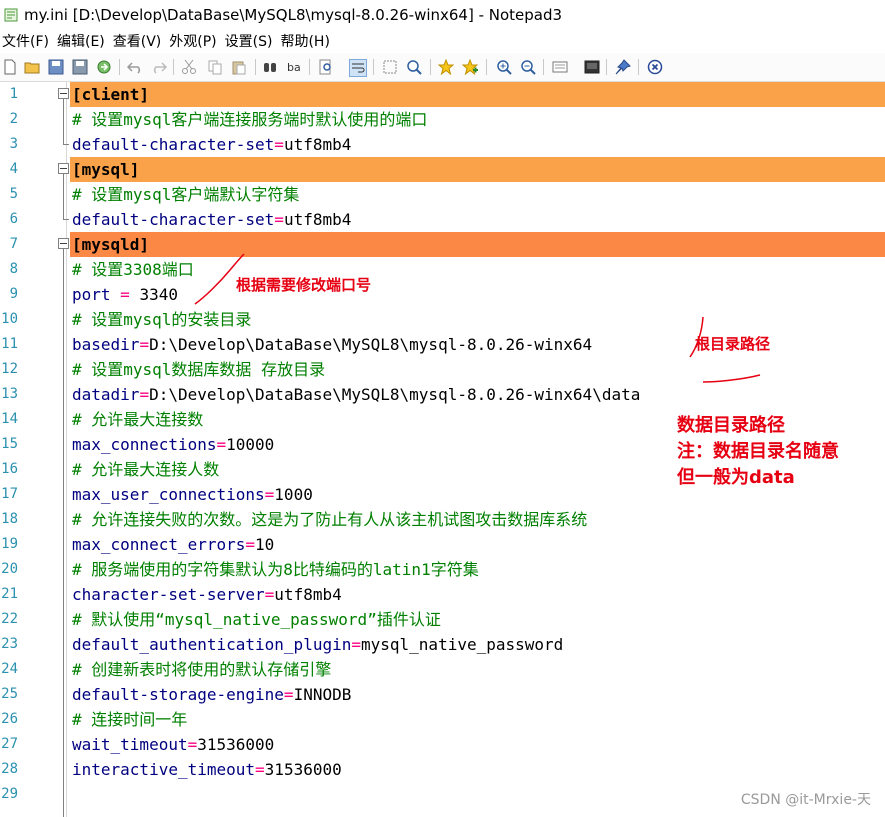 Image resolution: width=885 pixels, height=817 pixels. What do you see at coordinates (446, 67) in the screenshot?
I see `favorite-icon` at bounding box center [446, 67].